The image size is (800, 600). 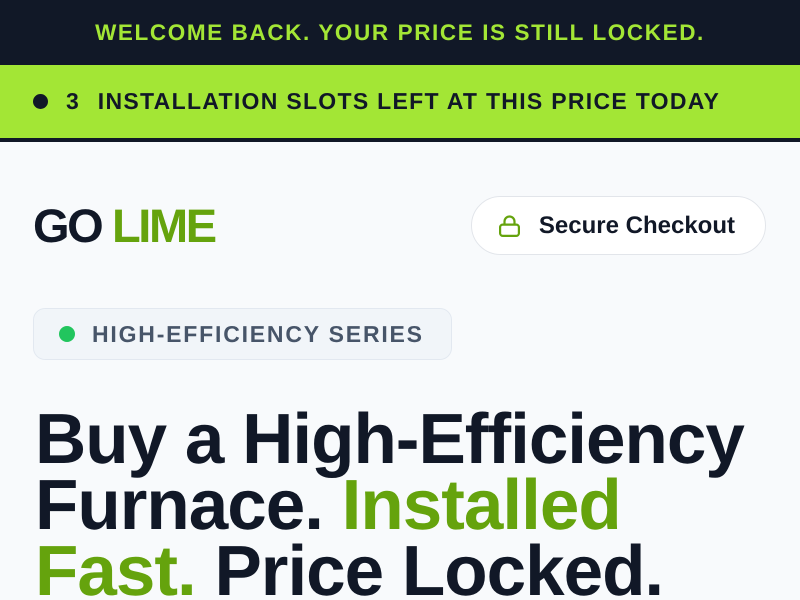 What do you see at coordinates (258, 334) in the screenshot?
I see `badge-text: HIGH-EFFICIENCY SERIES` at bounding box center [258, 334].